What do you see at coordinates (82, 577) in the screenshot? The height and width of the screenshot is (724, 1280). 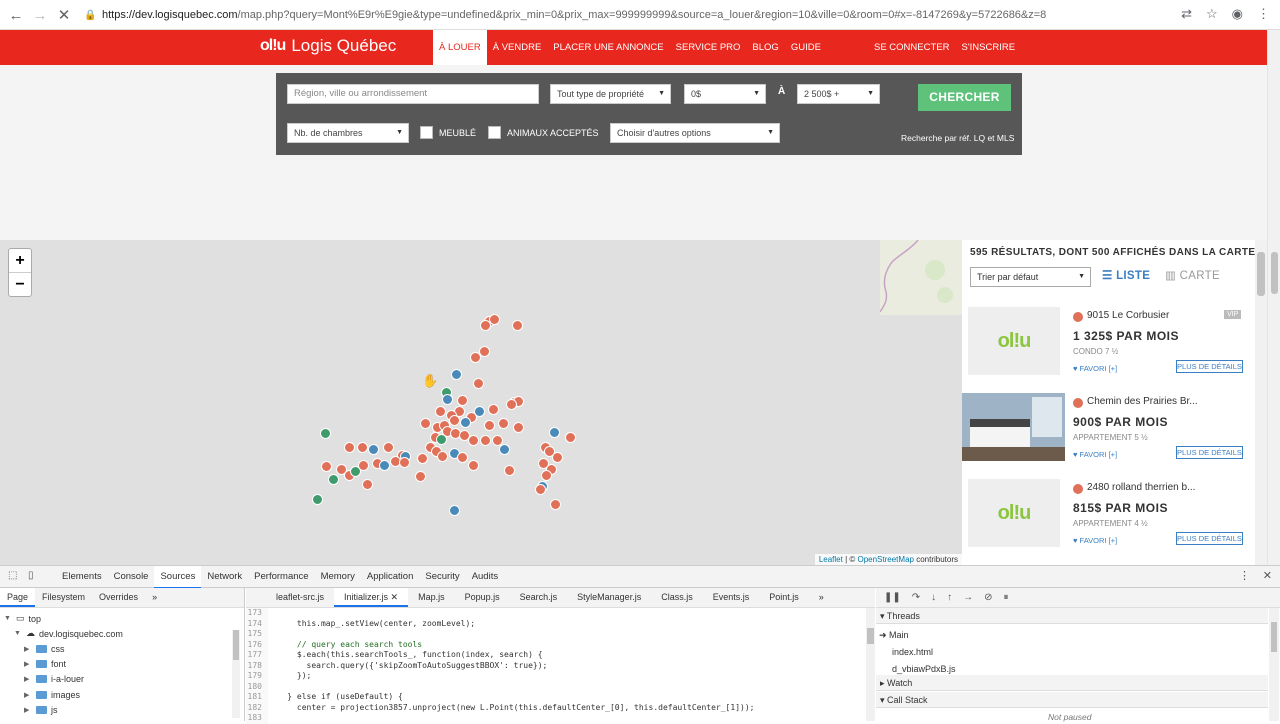 I see `devtools-tab-elements: Elements` at bounding box center [82, 577].